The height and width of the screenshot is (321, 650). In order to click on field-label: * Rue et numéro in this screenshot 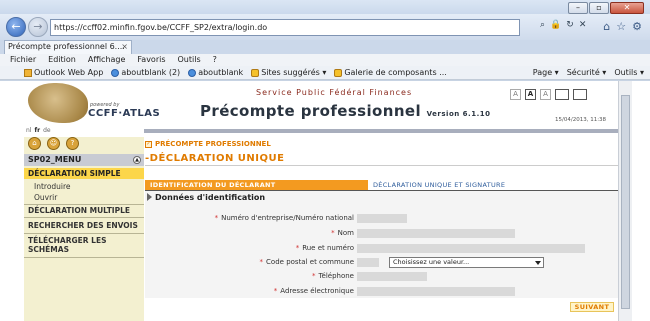, I will do `click(325, 248)`.